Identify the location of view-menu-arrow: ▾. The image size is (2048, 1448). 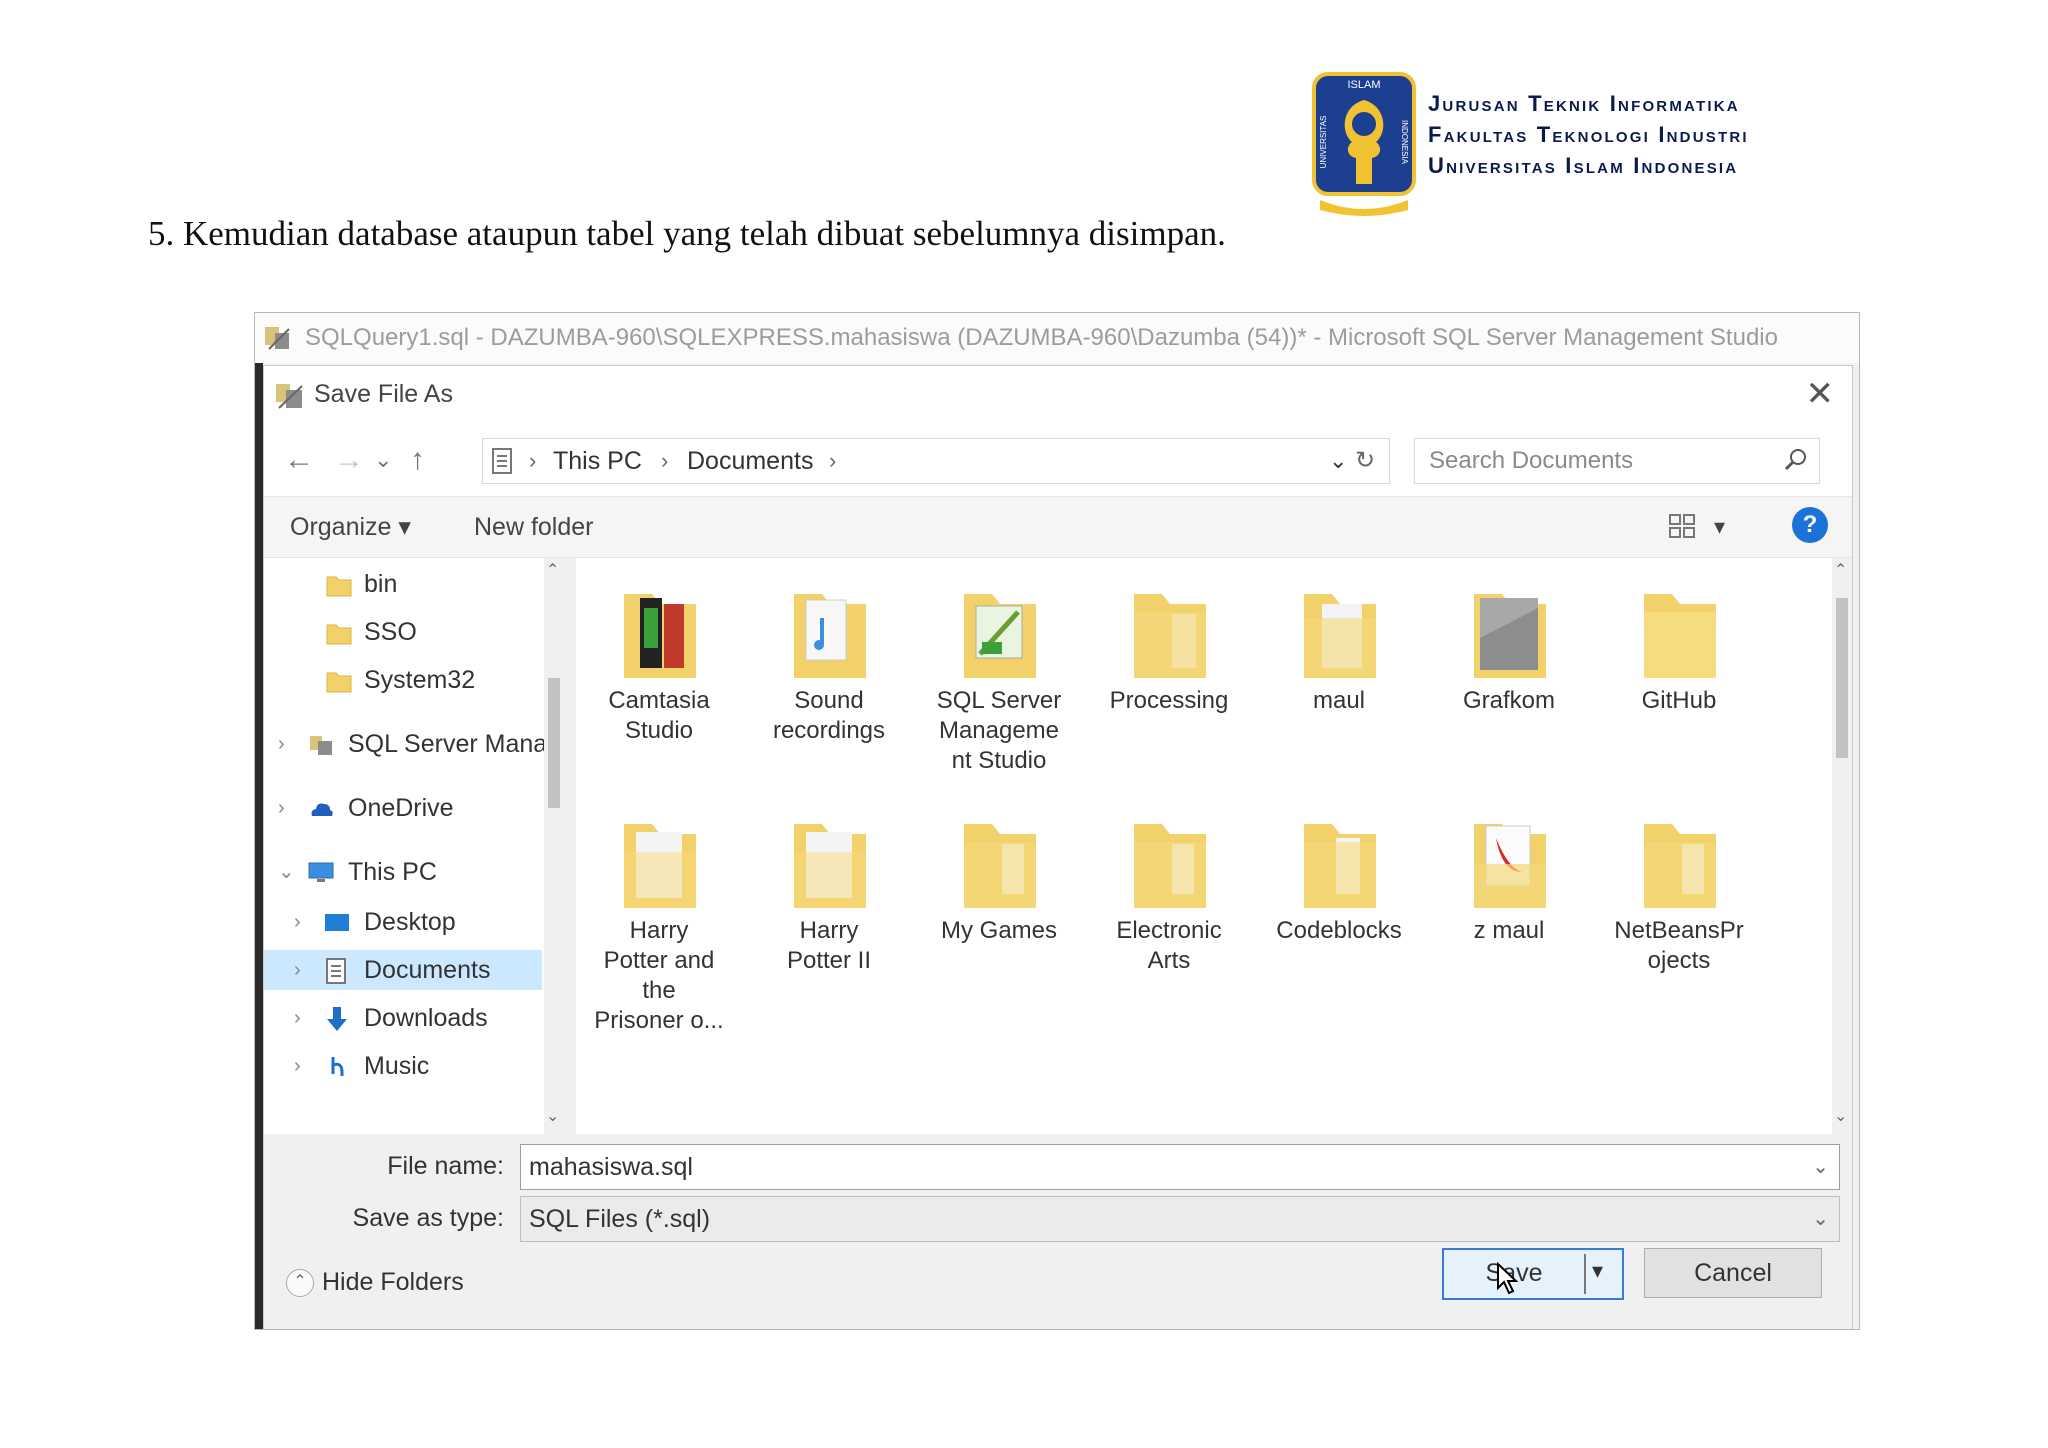
(1719, 527).